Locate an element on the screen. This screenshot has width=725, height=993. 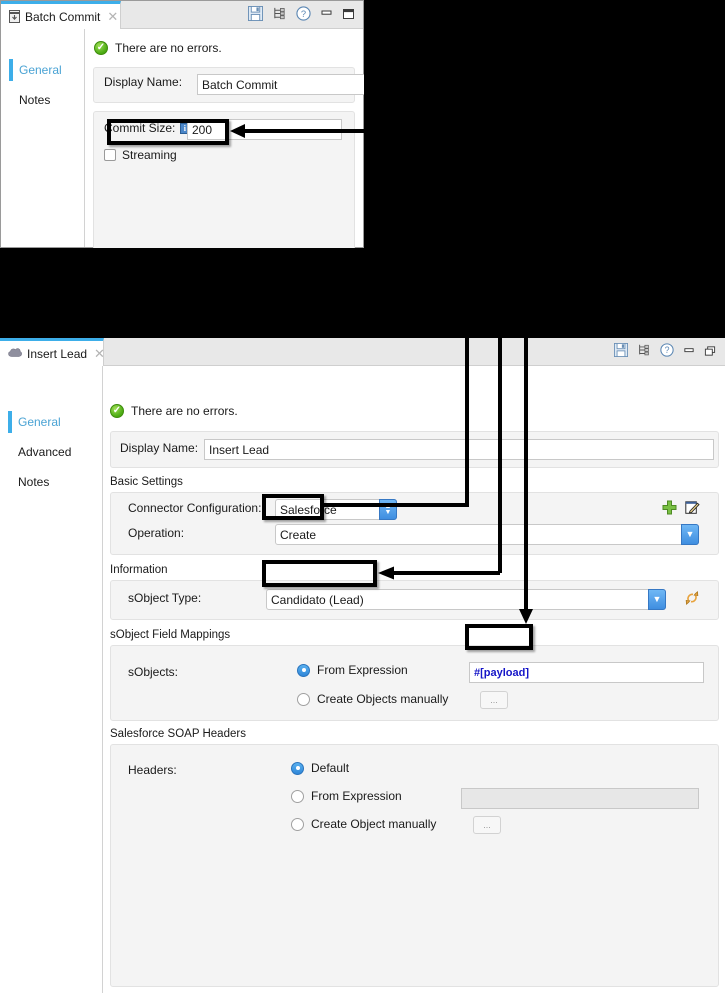
insert-display-name-value: Insert Lead is located at coordinates (239, 449).